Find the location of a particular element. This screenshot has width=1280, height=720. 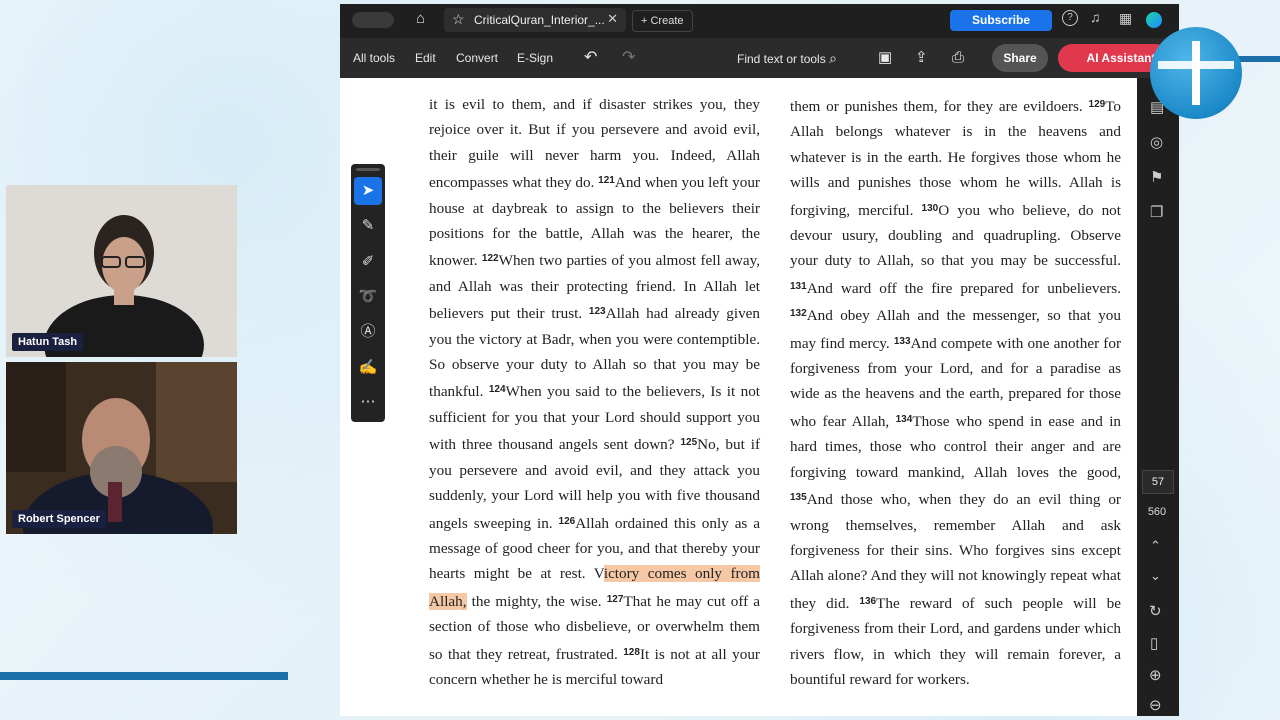

find-button: Find text or tools ⌕ is located at coordinates (787, 58).